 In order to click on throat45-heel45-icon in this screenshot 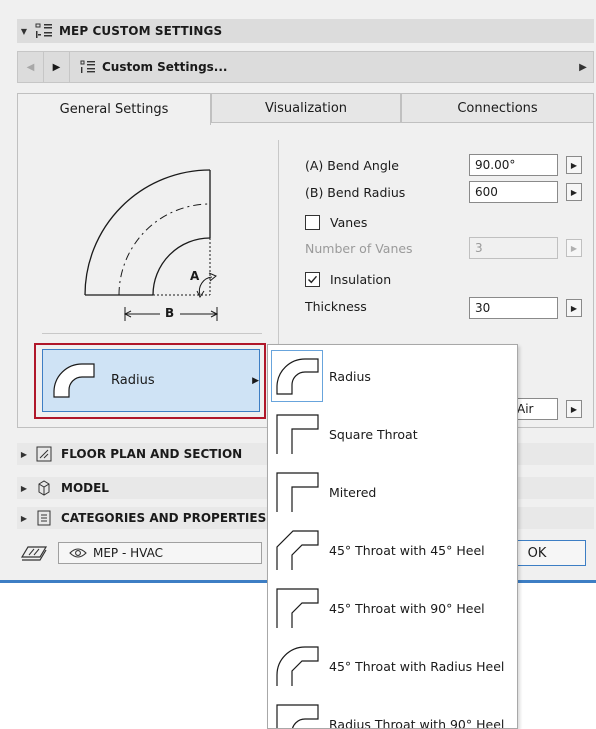, I will do `click(297, 550)`.